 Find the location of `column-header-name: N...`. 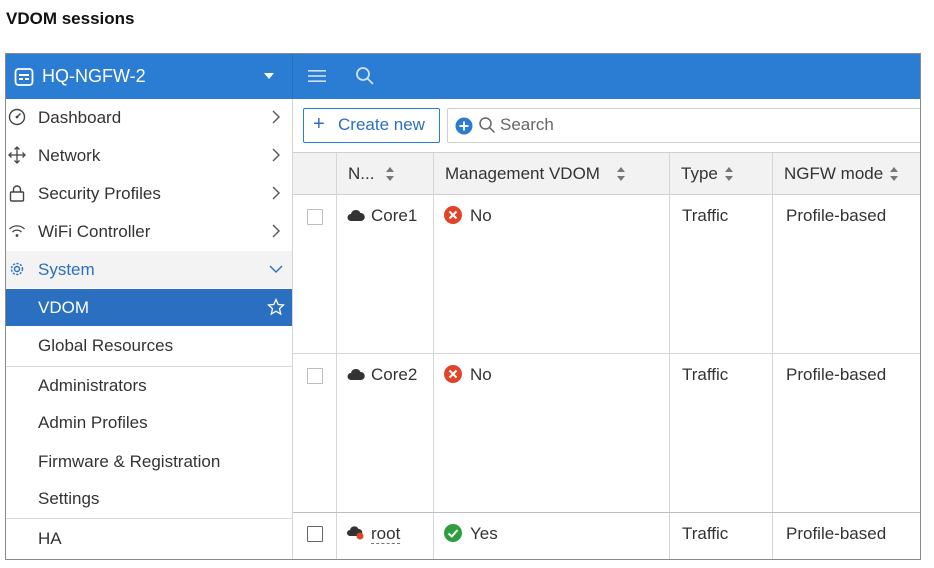

column-header-name: N... is located at coordinates (384, 173).